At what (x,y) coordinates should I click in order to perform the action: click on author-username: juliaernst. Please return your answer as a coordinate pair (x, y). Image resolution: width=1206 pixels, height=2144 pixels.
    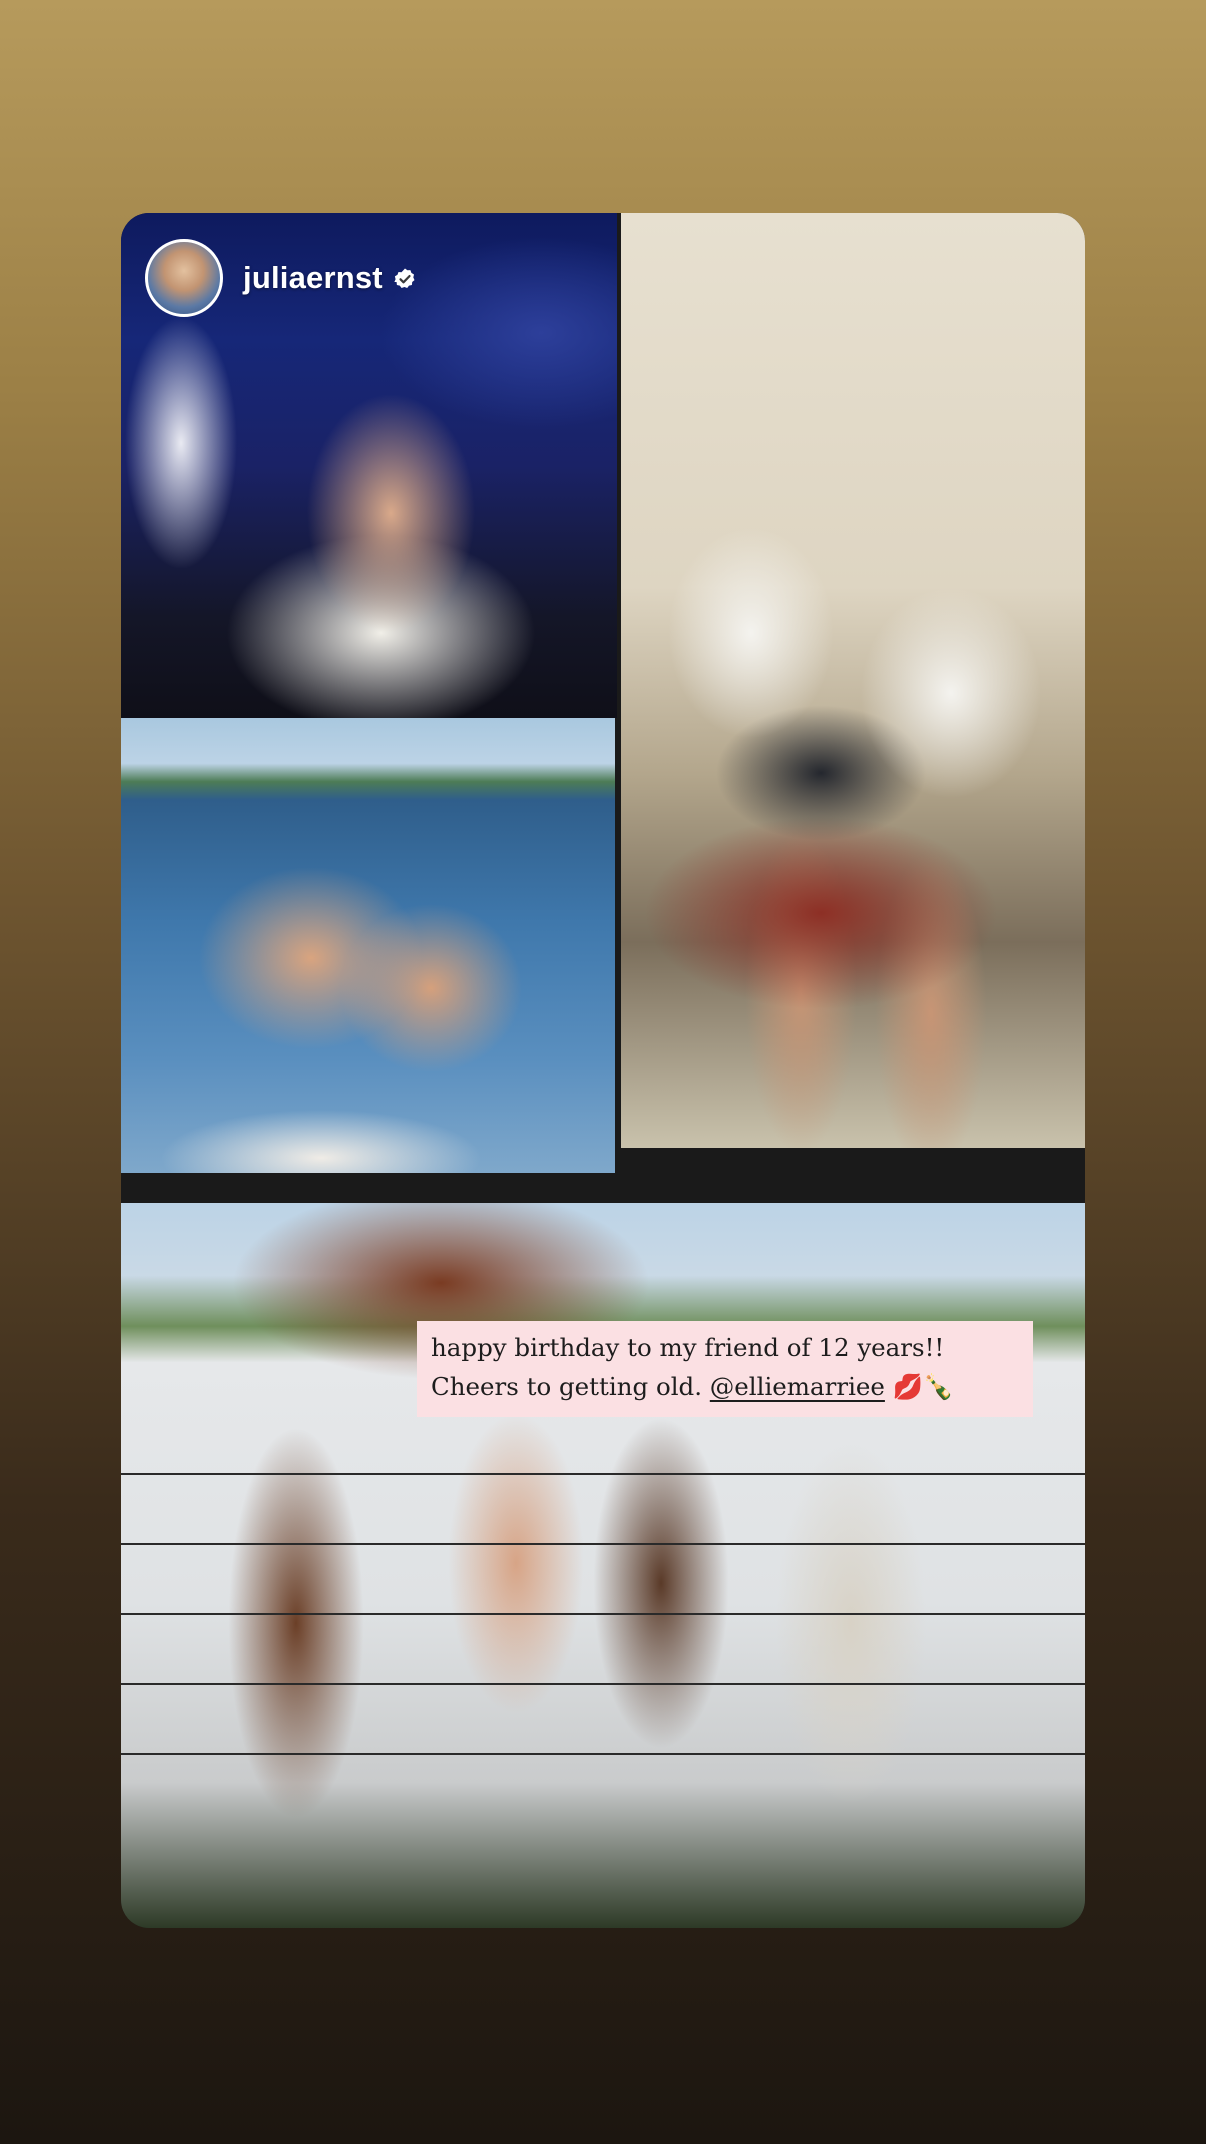
    Looking at the image, I should click on (313, 278).